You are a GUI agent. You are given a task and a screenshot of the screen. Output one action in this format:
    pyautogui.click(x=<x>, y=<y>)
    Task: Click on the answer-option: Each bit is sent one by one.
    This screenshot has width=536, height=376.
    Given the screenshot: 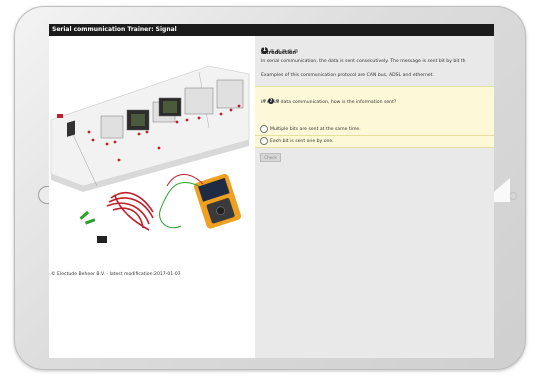 What is the action you would take?
    pyautogui.click(x=374, y=142)
    